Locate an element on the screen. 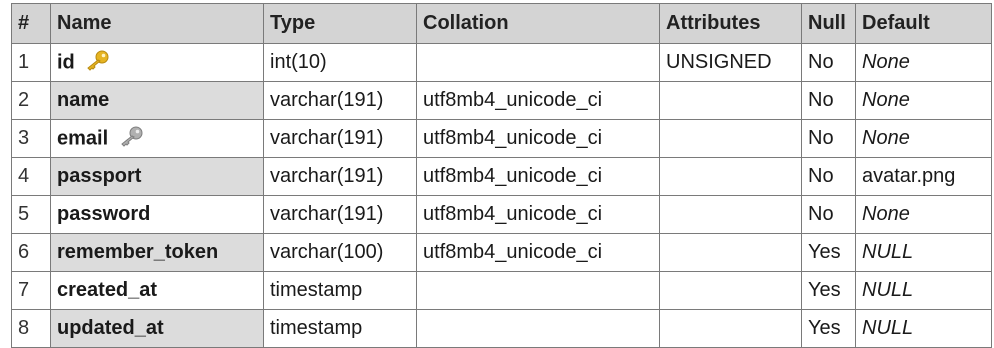  field-name-cell: id is located at coordinates (157, 62).